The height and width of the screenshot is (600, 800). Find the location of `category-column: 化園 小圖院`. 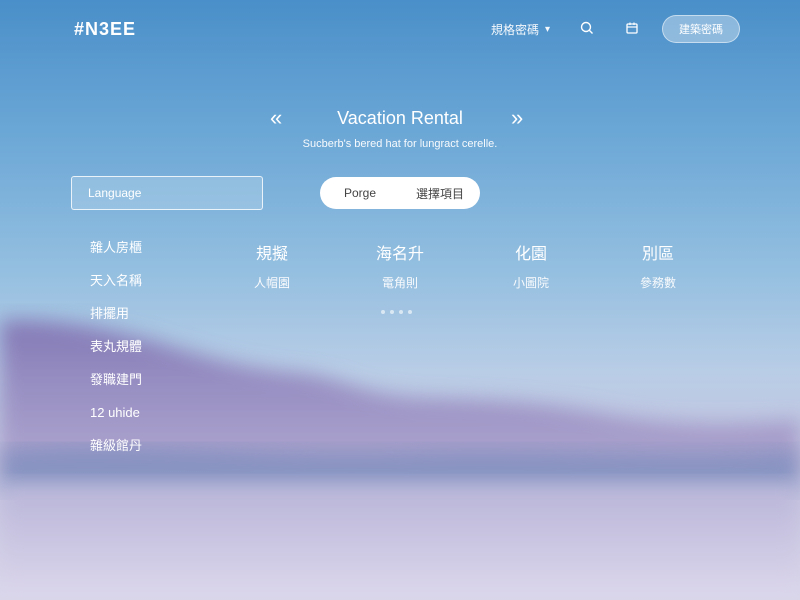

category-column: 化園 小圖院 is located at coordinates (531, 265).